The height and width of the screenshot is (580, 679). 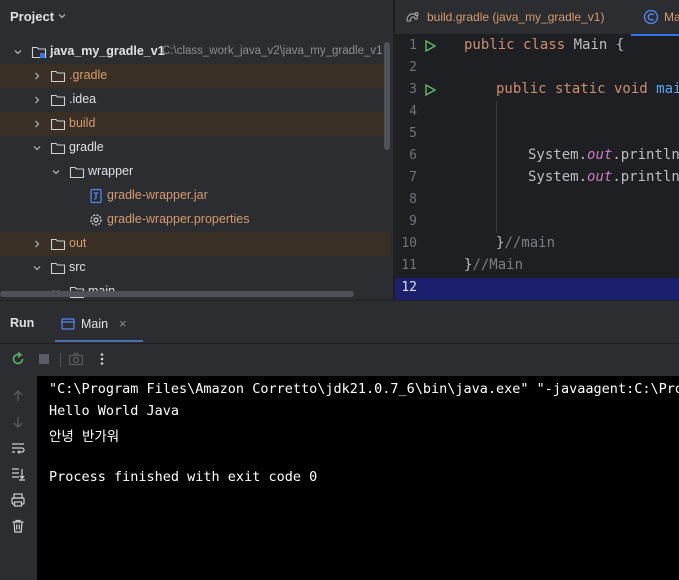 I want to click on scroll-to-end-icon, so click(x=18, y=474).